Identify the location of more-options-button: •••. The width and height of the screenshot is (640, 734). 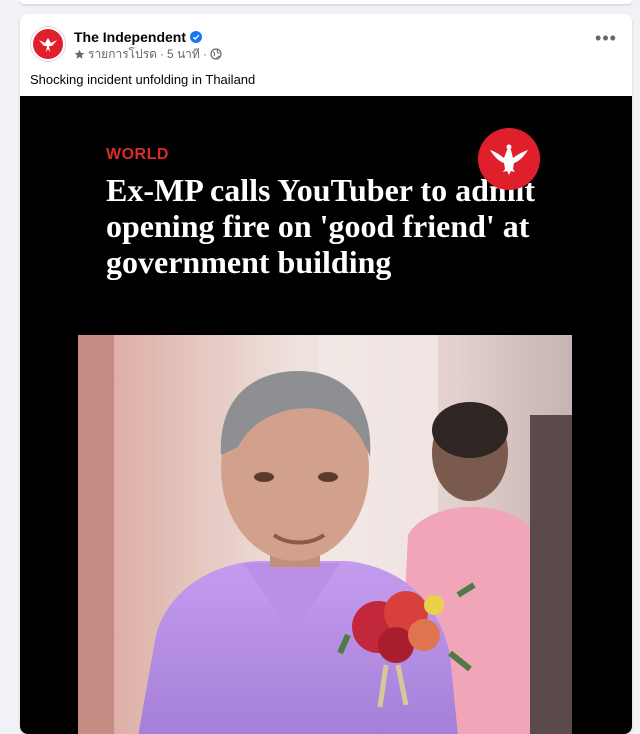
(606, 41).